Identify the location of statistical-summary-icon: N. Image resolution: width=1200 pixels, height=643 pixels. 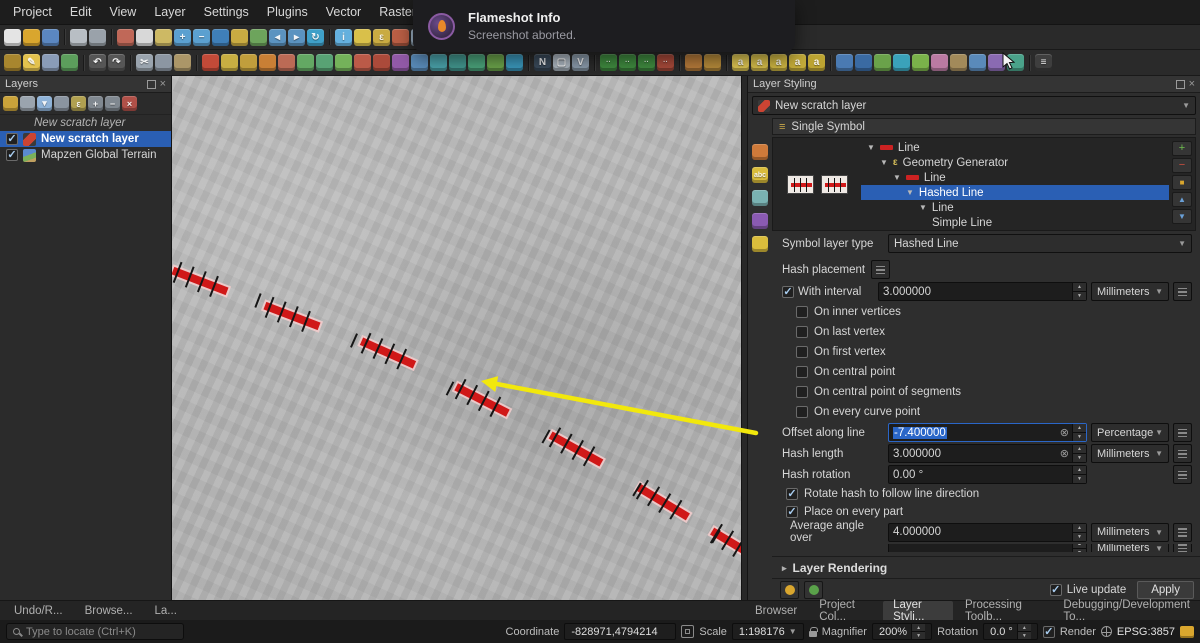
(542, 62).